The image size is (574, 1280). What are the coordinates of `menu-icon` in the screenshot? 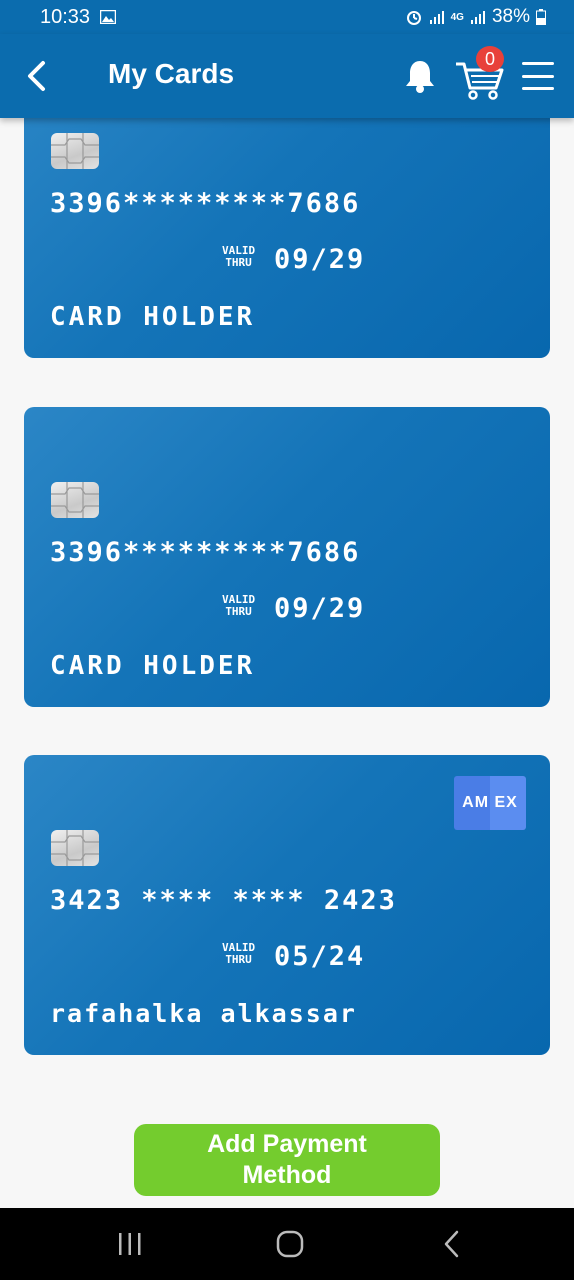 It's located at (538, 63).